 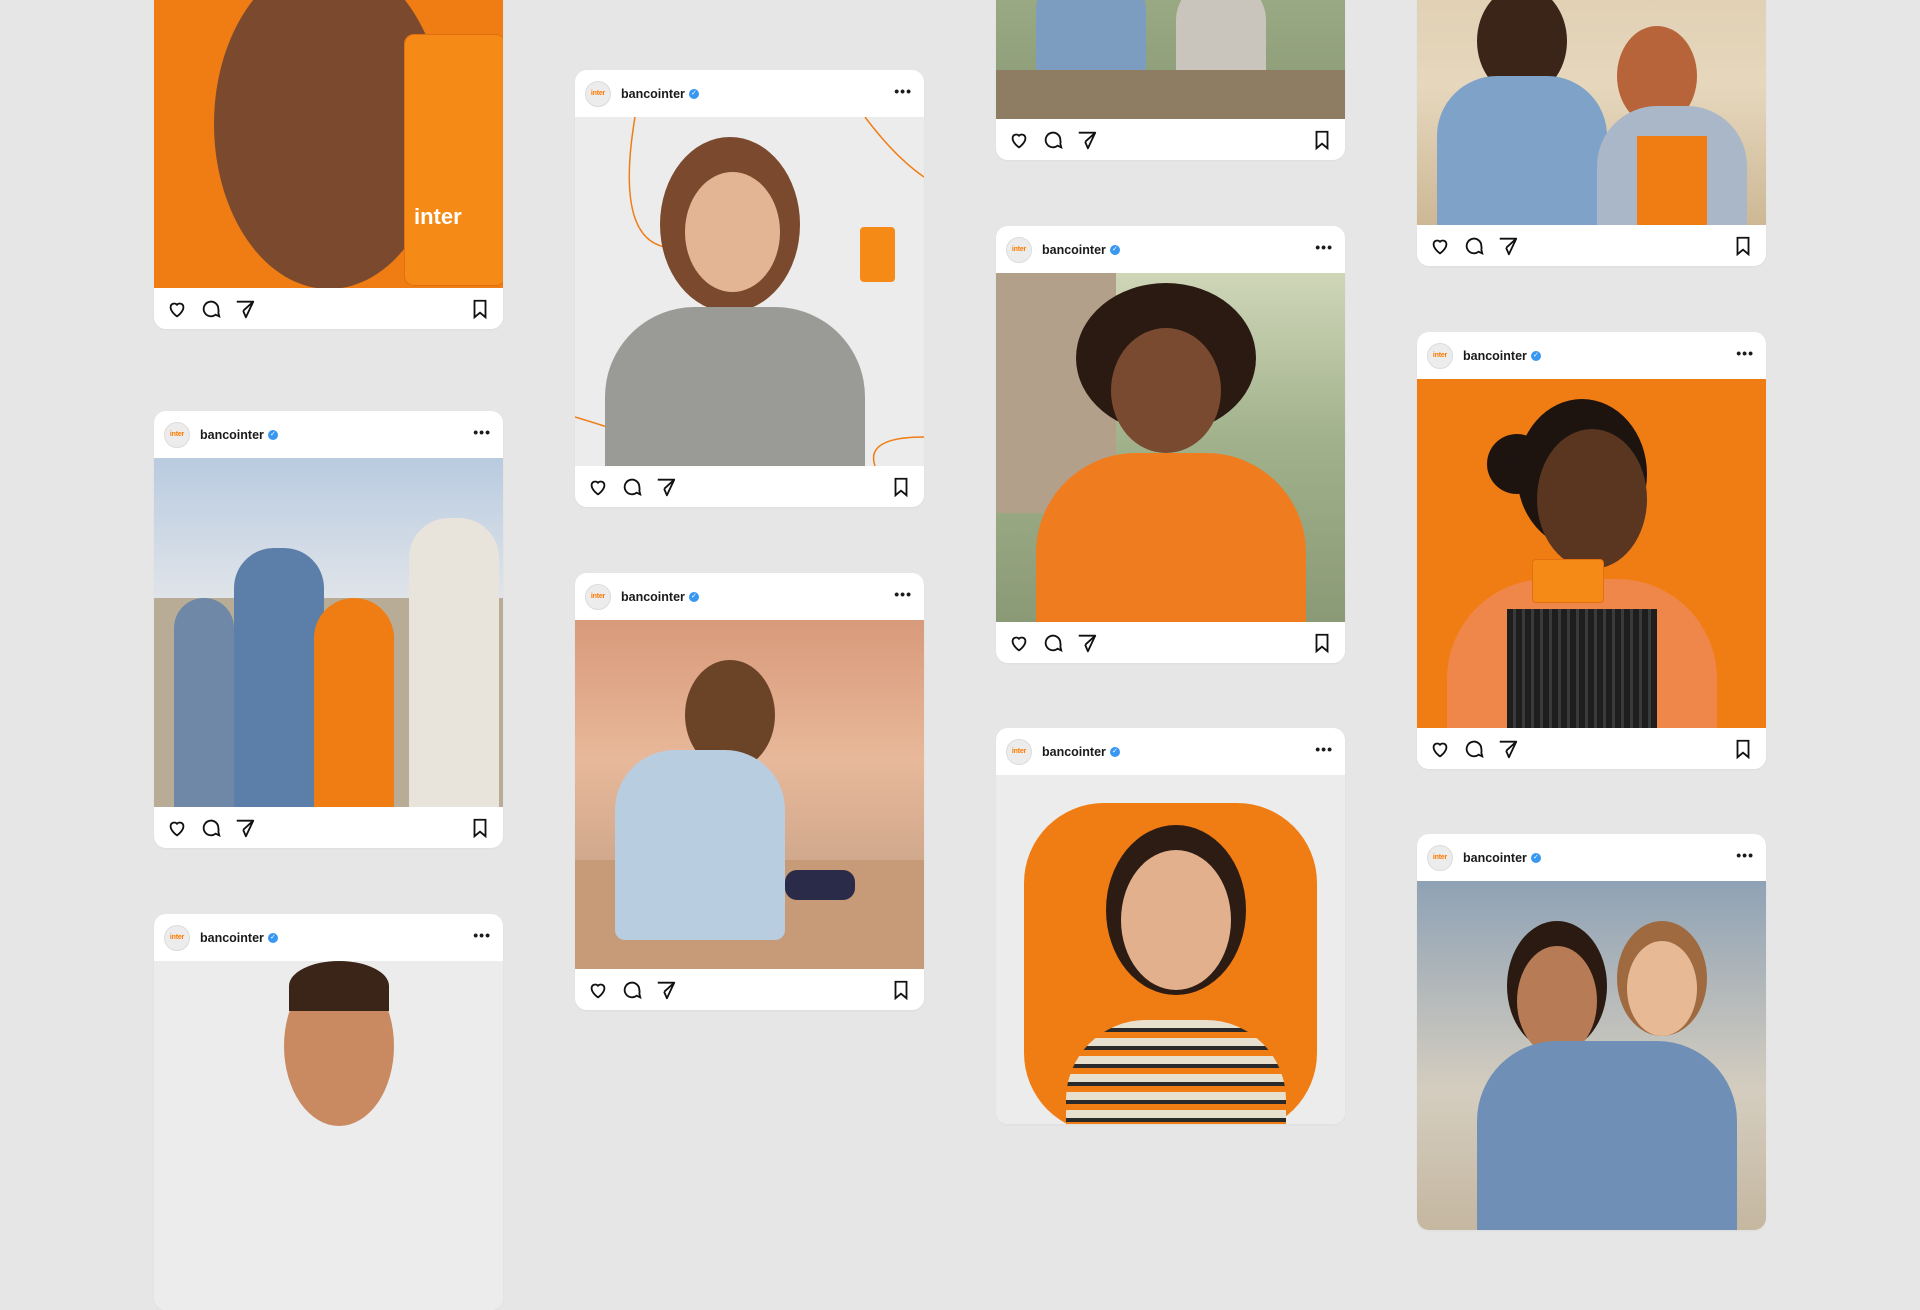 I want to click on card-logo-text: inter, so click(x=438, y=216).